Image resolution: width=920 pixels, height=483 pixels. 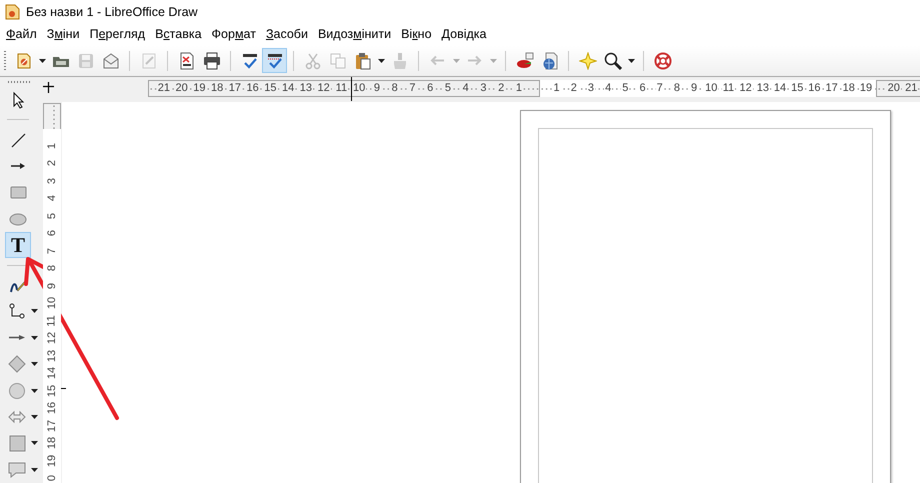 What do you see at coordinates (52, 338) in the screenshot?
I see `ruler-number: 12` at bounding box center [52, 338].